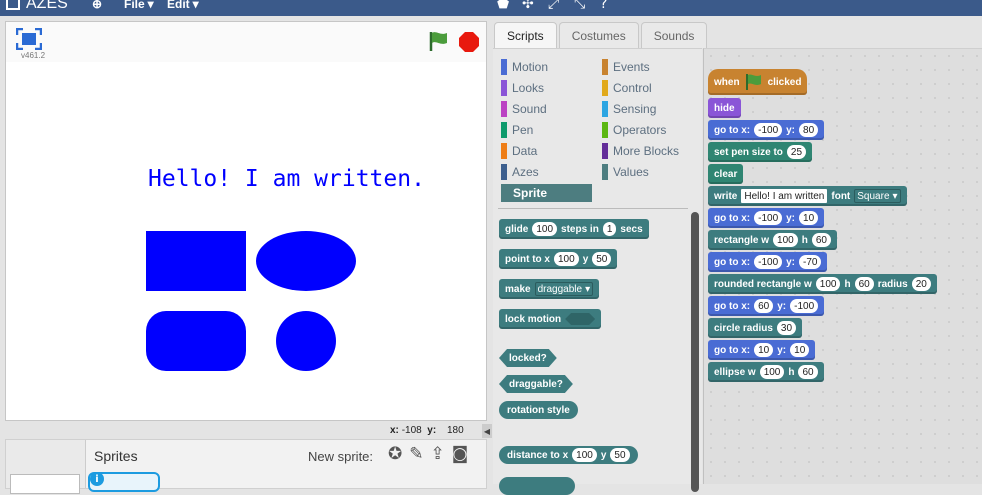 This screenshot has width=982, height=495. What do you see at coordinates (469, 42) in the screenshot?
I see `stop-icon` at bounding box center [469, 42].